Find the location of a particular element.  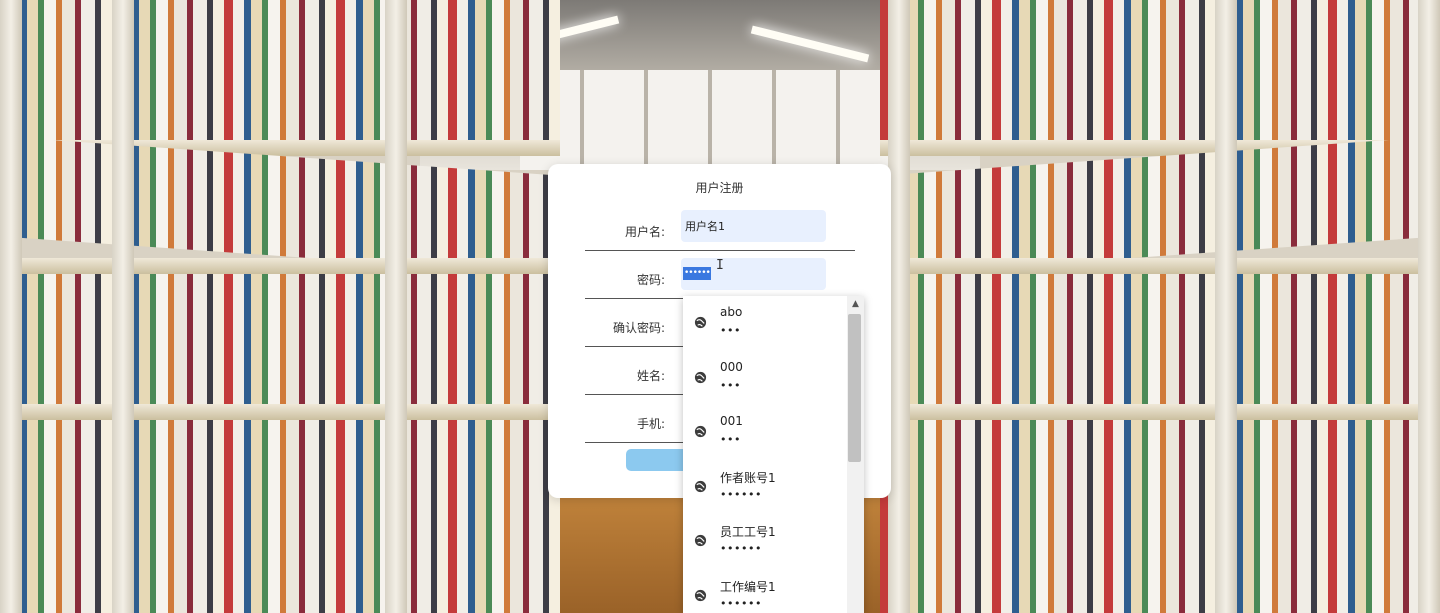

autofill-item: 员工工号1 •••••• is located at coordinates (765, 541).